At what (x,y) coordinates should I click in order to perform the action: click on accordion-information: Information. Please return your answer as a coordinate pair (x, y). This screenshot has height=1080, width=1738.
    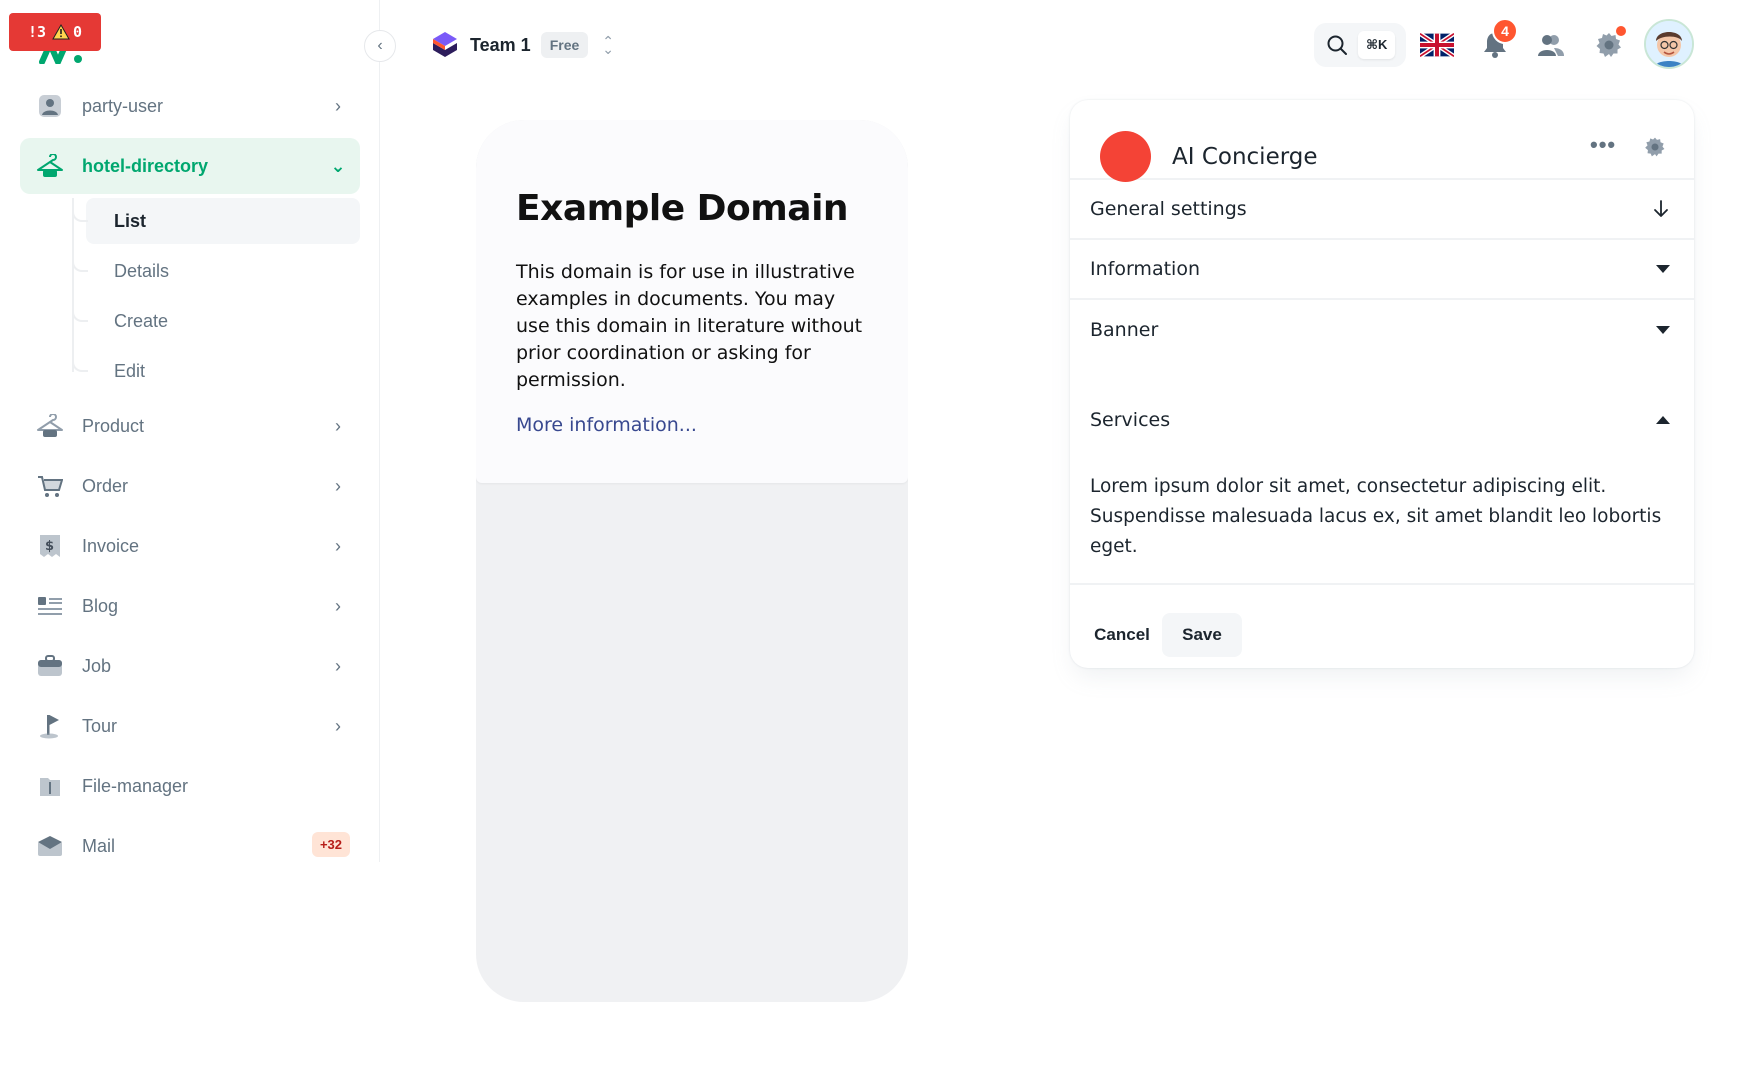
    Looking at the image, I should click on (1382, 270).